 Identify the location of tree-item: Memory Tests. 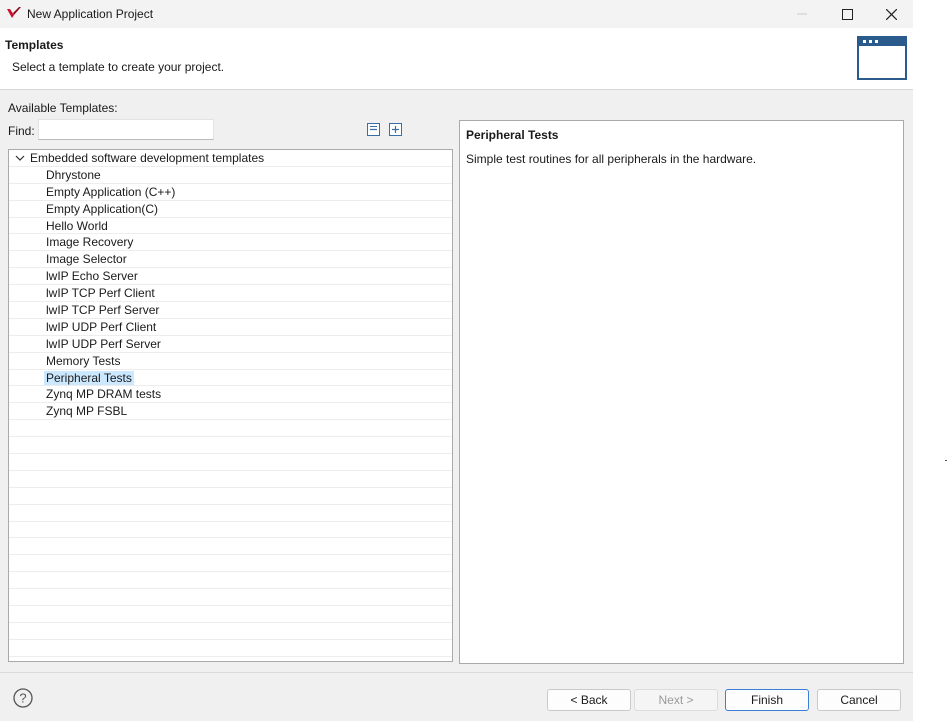
(230, 361).